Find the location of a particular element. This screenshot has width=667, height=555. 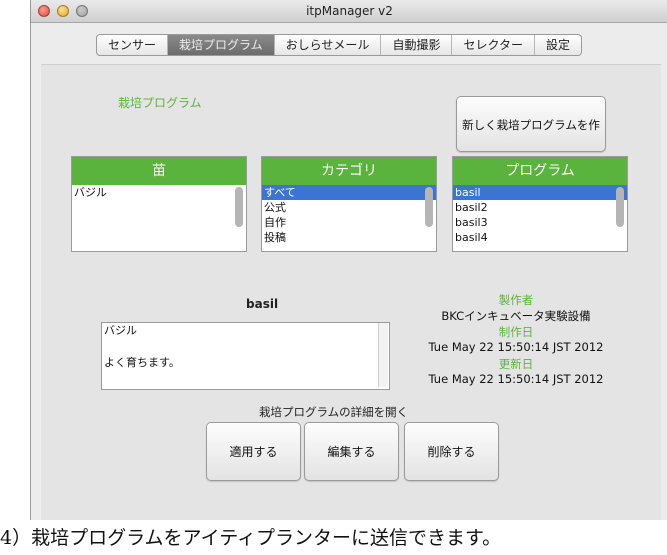

category-item-all: すべて is located at coordinates (349, 192).